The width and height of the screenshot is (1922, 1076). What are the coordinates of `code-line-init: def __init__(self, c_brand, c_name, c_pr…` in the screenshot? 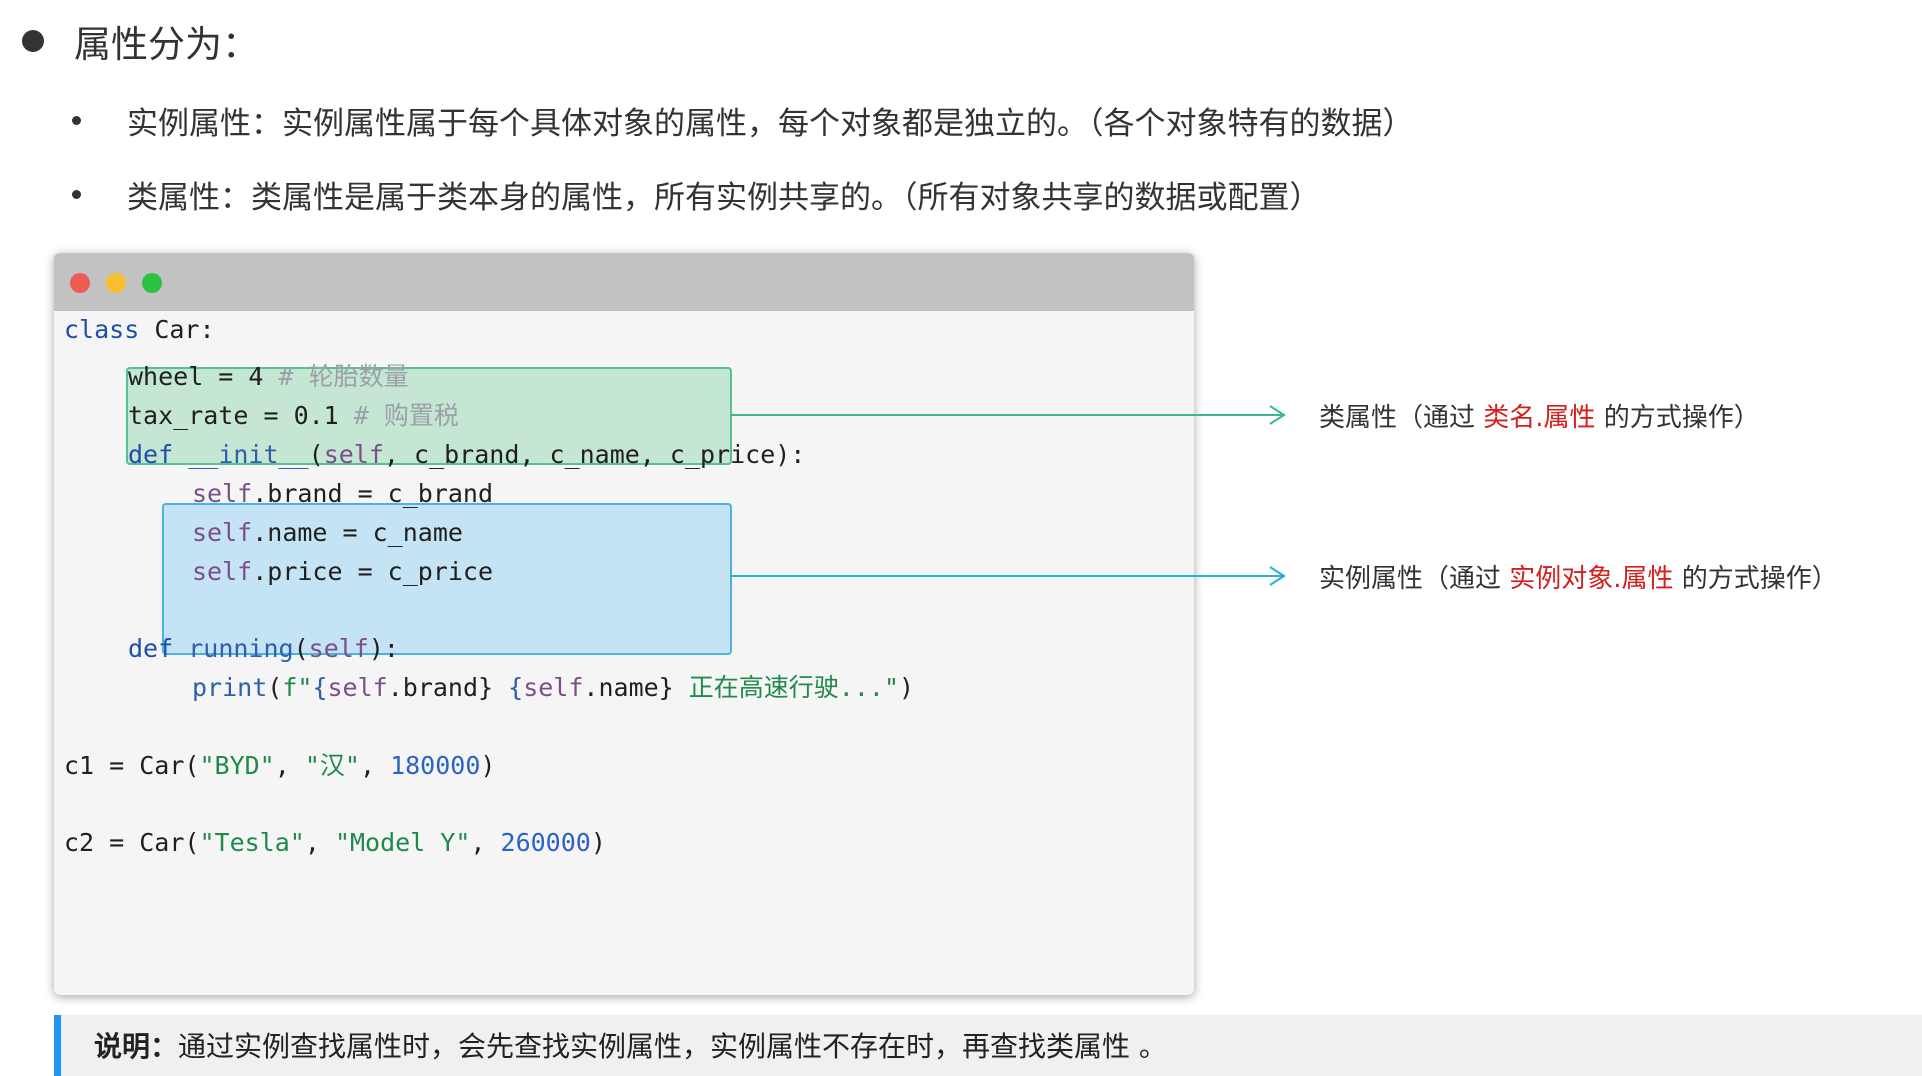 It's located at (467, 454).